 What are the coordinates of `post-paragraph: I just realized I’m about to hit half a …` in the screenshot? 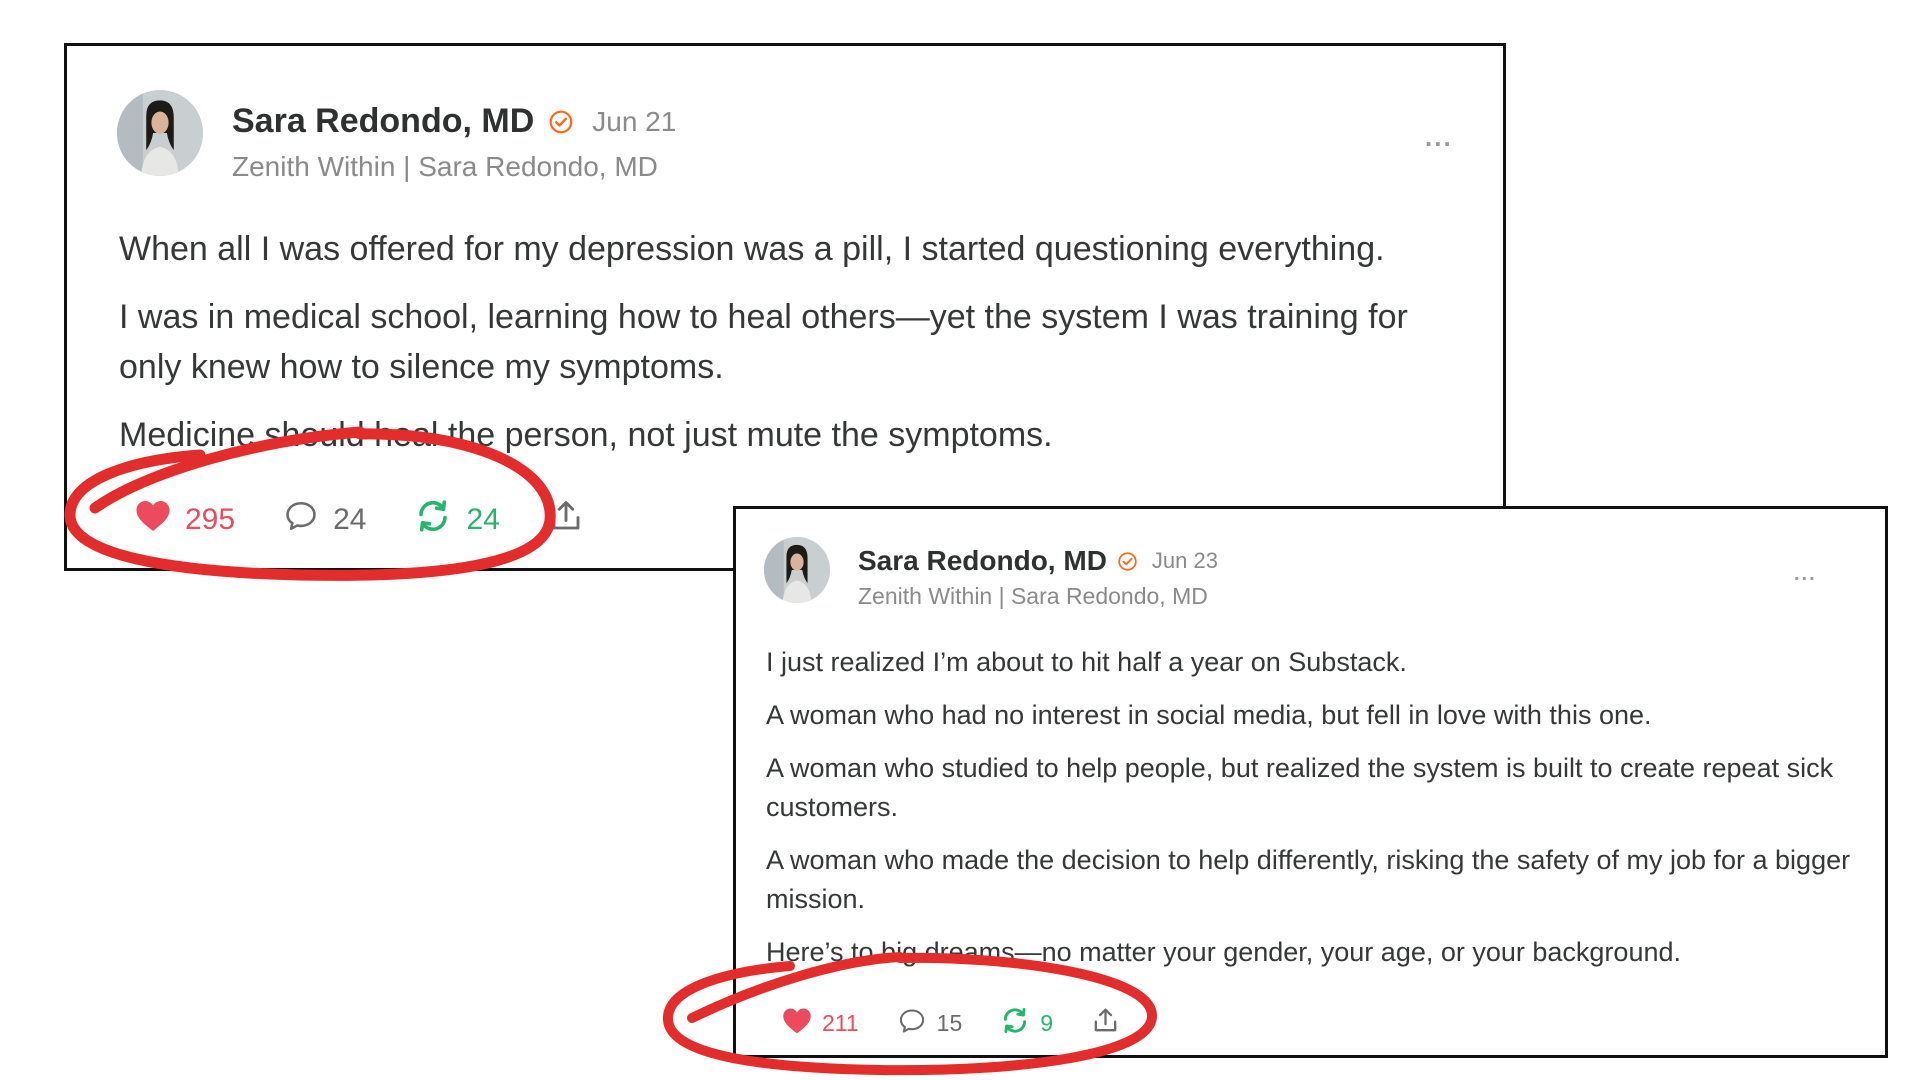 It's located at (1086, 662).